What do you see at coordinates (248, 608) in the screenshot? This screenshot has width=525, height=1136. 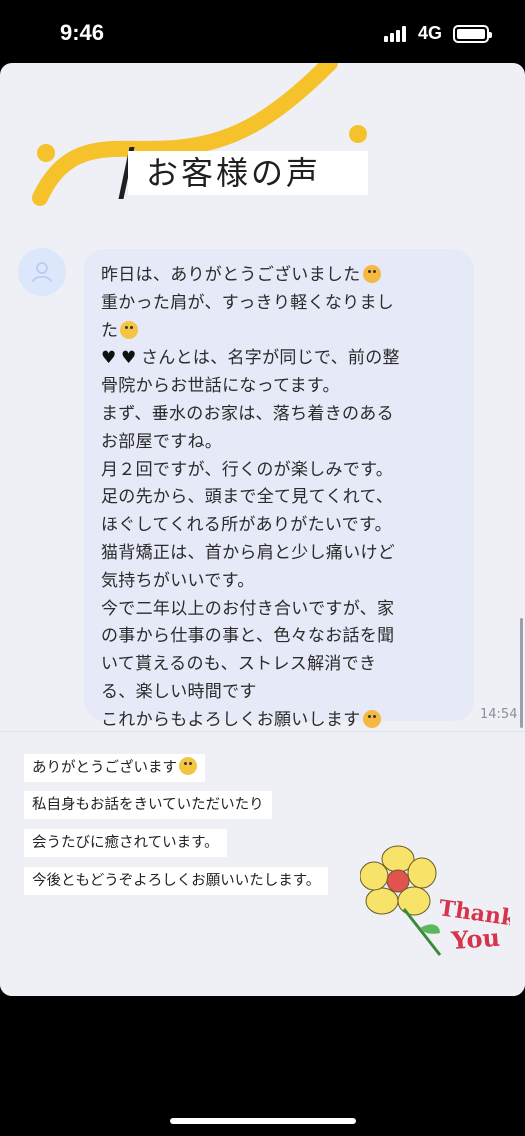 I see `message-line: 今で二年以上のお付き合いですが、家` at bounding box center [248, 608].